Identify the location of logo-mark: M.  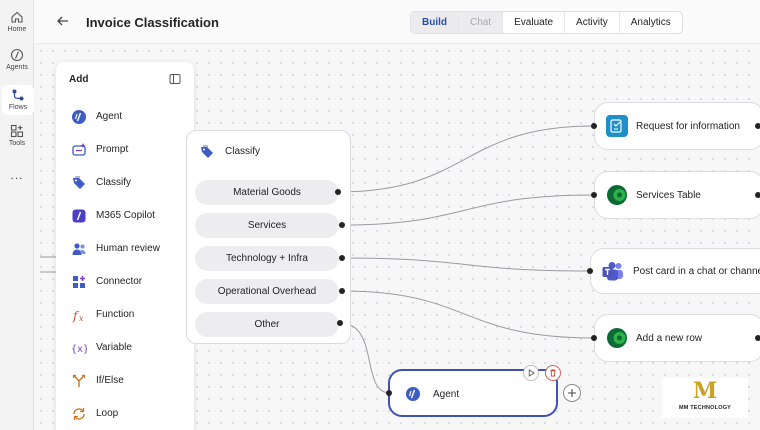
(705, 391).